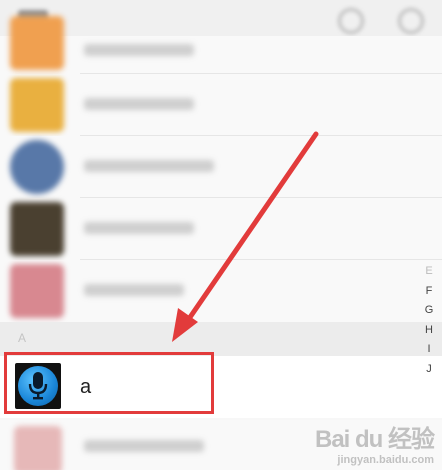 Image resolution: width=442 pixels, height=470 pixels. I want to click on top-bar, so click(221, 18).